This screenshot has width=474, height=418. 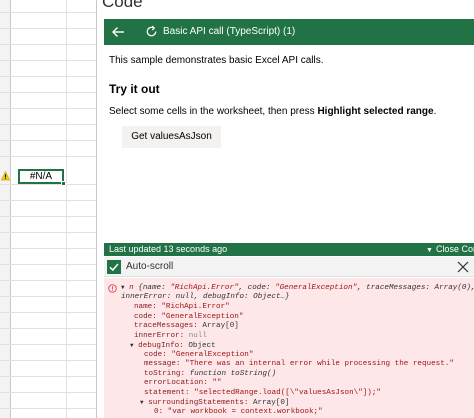 What do you see at coordinates (217, 383) in the screenshot?
I see `log-value: ""` at bounding box center [217, 383].